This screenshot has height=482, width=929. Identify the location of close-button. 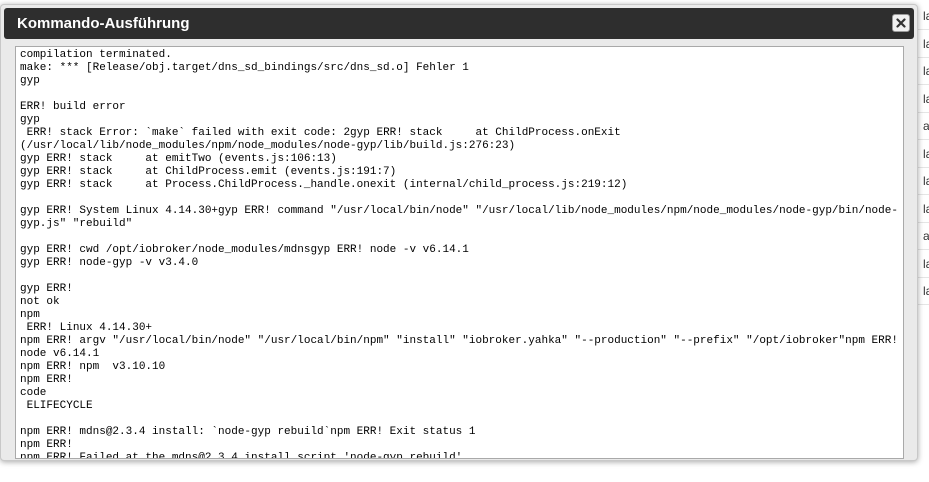
(901, 23).